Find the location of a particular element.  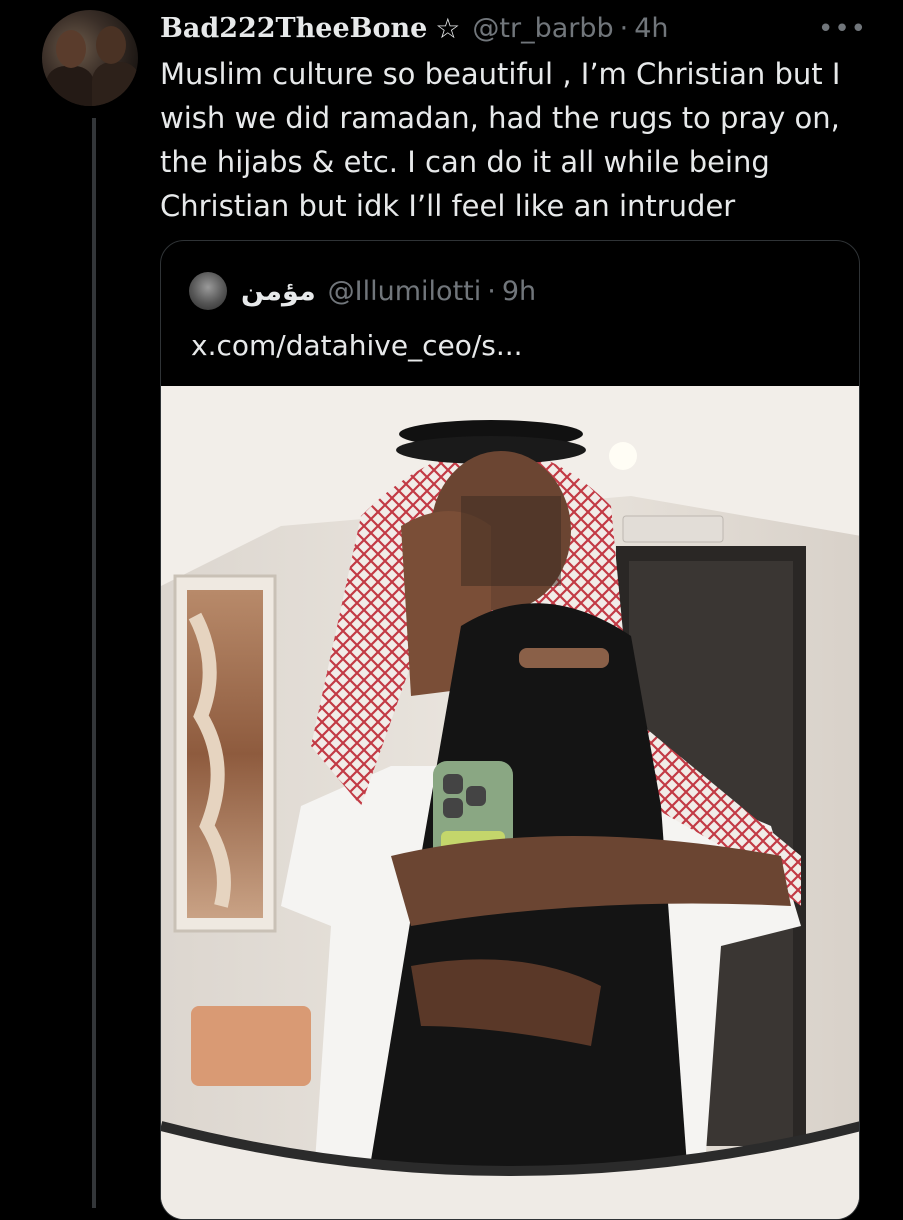

star-outline-icon: ☆ is located at coordinates (448, 28).